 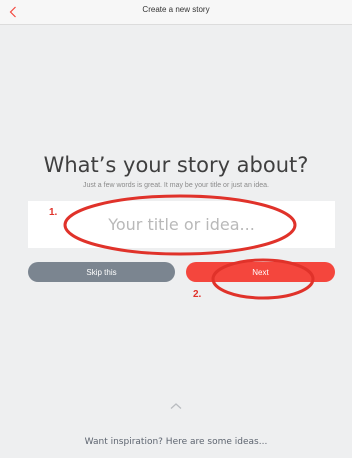 What do you see at coordinates (101, 272) in the screenshot?
I see `skip-button: Skip this` at bounding box center [101, 272].